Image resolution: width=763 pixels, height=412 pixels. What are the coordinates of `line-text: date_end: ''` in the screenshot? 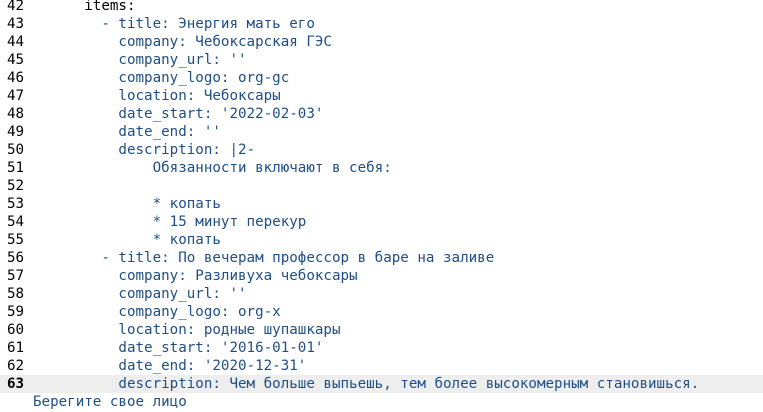 It's located at (127, 132).